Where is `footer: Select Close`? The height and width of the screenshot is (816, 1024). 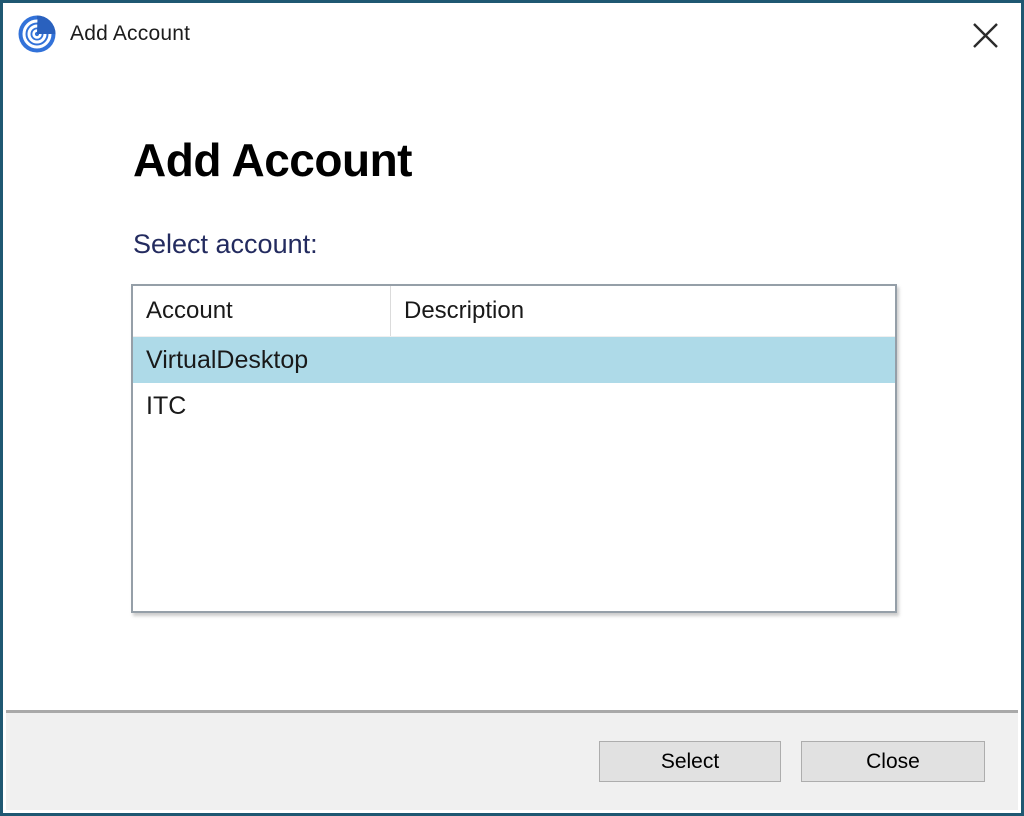 footer: Select Close is located at coordinates (512, 760).